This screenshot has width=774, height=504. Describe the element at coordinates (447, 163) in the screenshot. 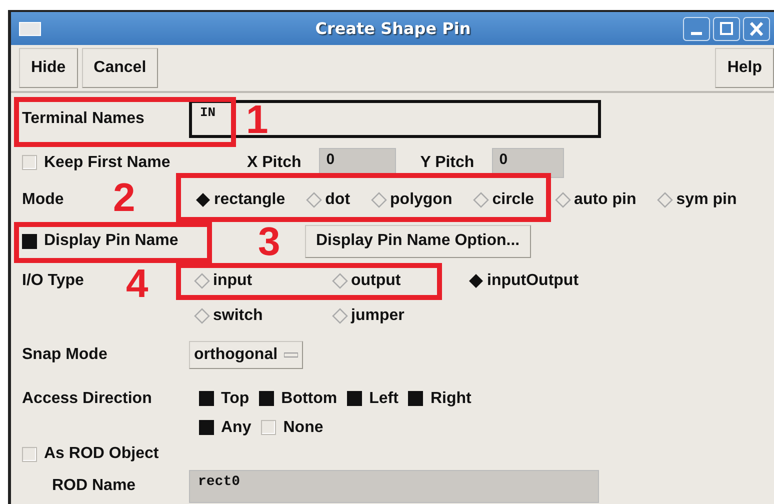

I see `field-label: Y Pitch` at that location.